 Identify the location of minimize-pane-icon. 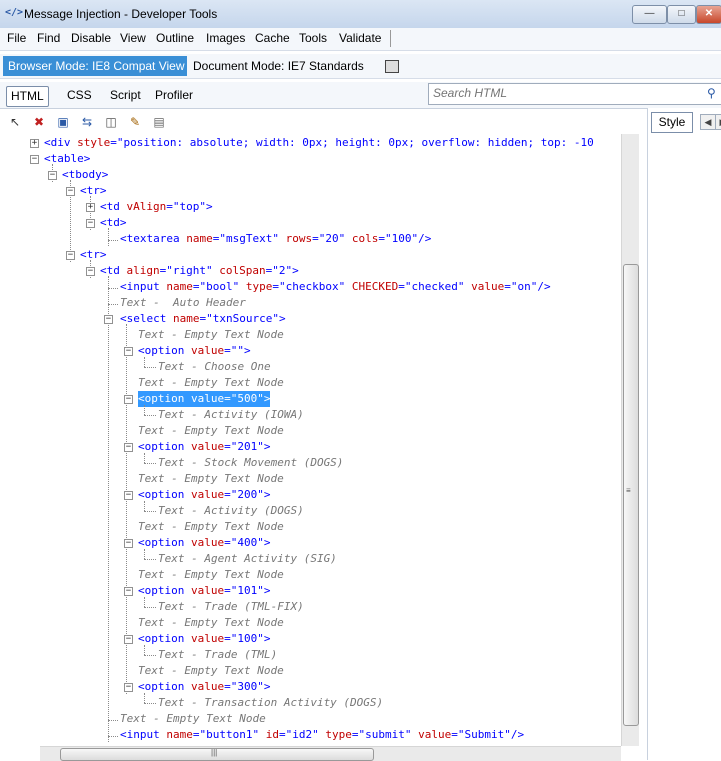
(392, 66).